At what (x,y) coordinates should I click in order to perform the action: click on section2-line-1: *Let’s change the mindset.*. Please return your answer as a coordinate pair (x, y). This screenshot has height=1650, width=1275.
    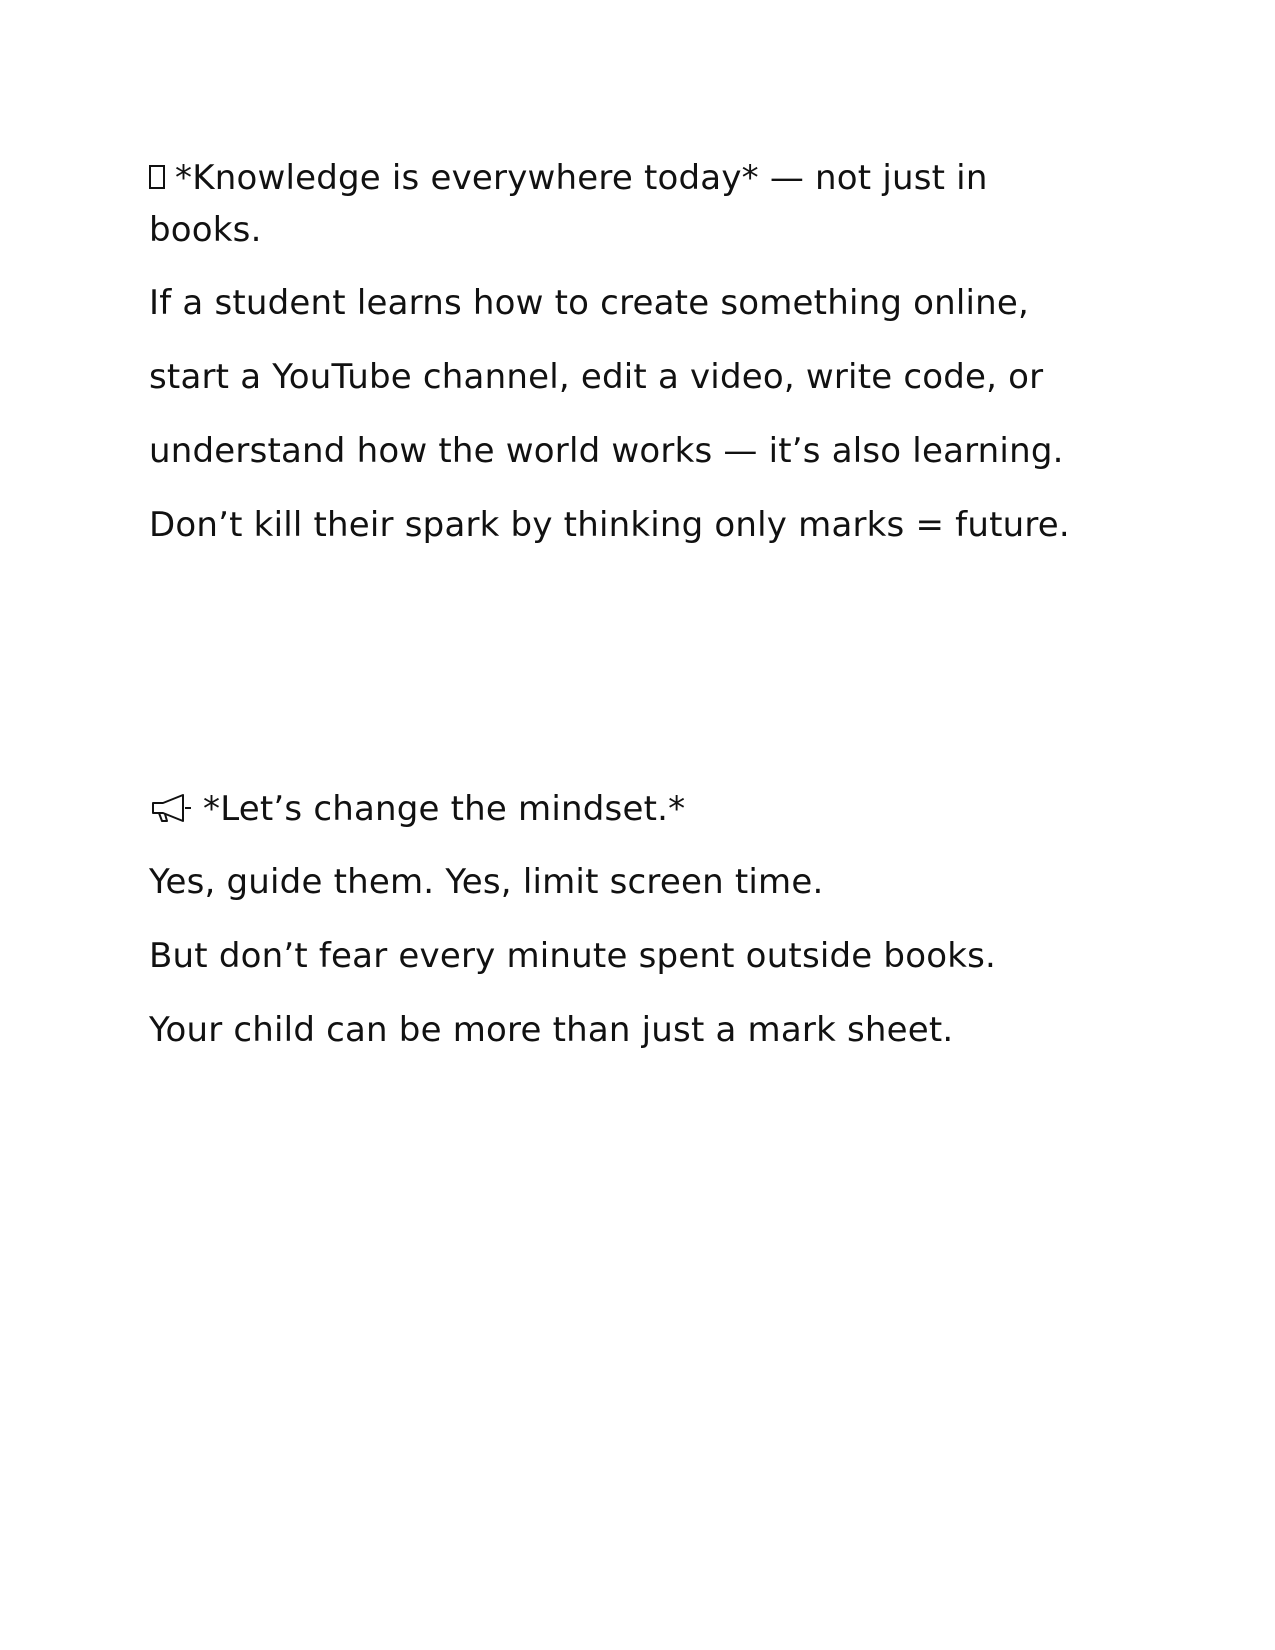
    Looking at the image, I should click on (417, 809).